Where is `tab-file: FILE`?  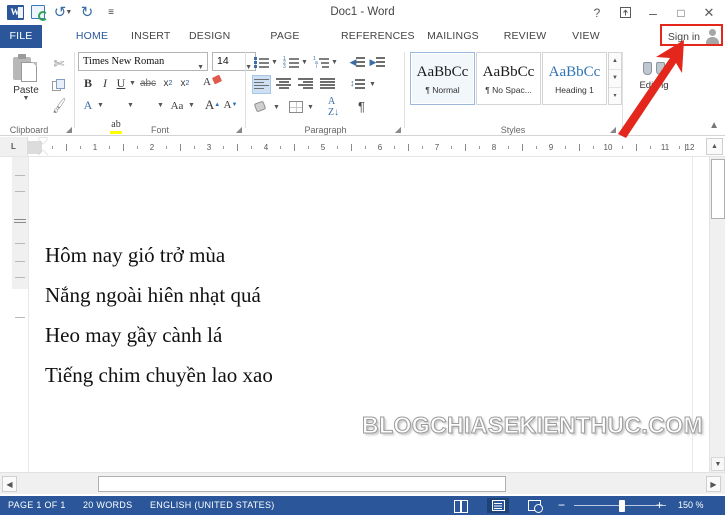
tab-file: FILE is located at coordinates (21, 36).